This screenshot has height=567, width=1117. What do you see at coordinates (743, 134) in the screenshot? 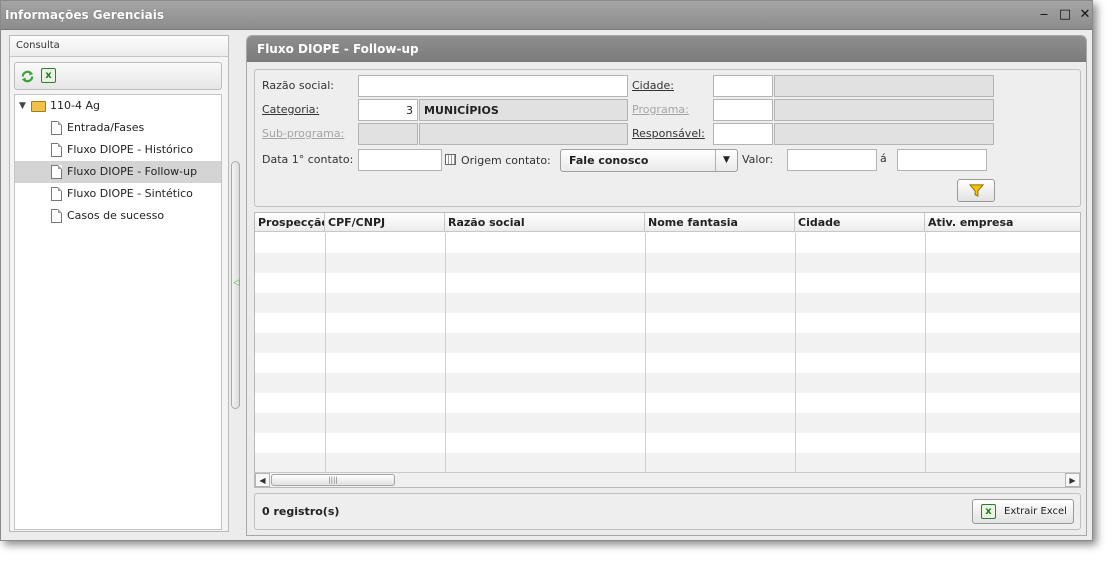
I see `responsavel-code-input` at bounding box center [743, 134].